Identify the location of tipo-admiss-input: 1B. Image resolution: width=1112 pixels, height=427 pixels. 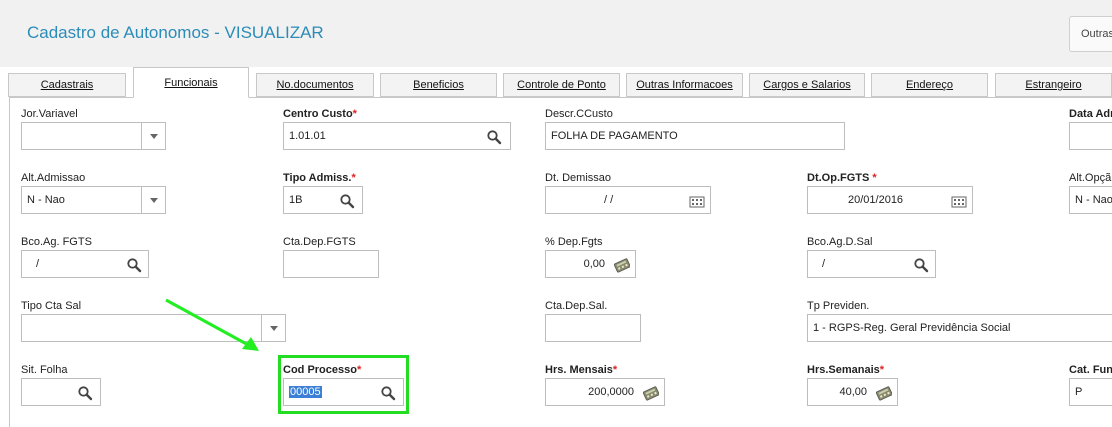
(323, 200).